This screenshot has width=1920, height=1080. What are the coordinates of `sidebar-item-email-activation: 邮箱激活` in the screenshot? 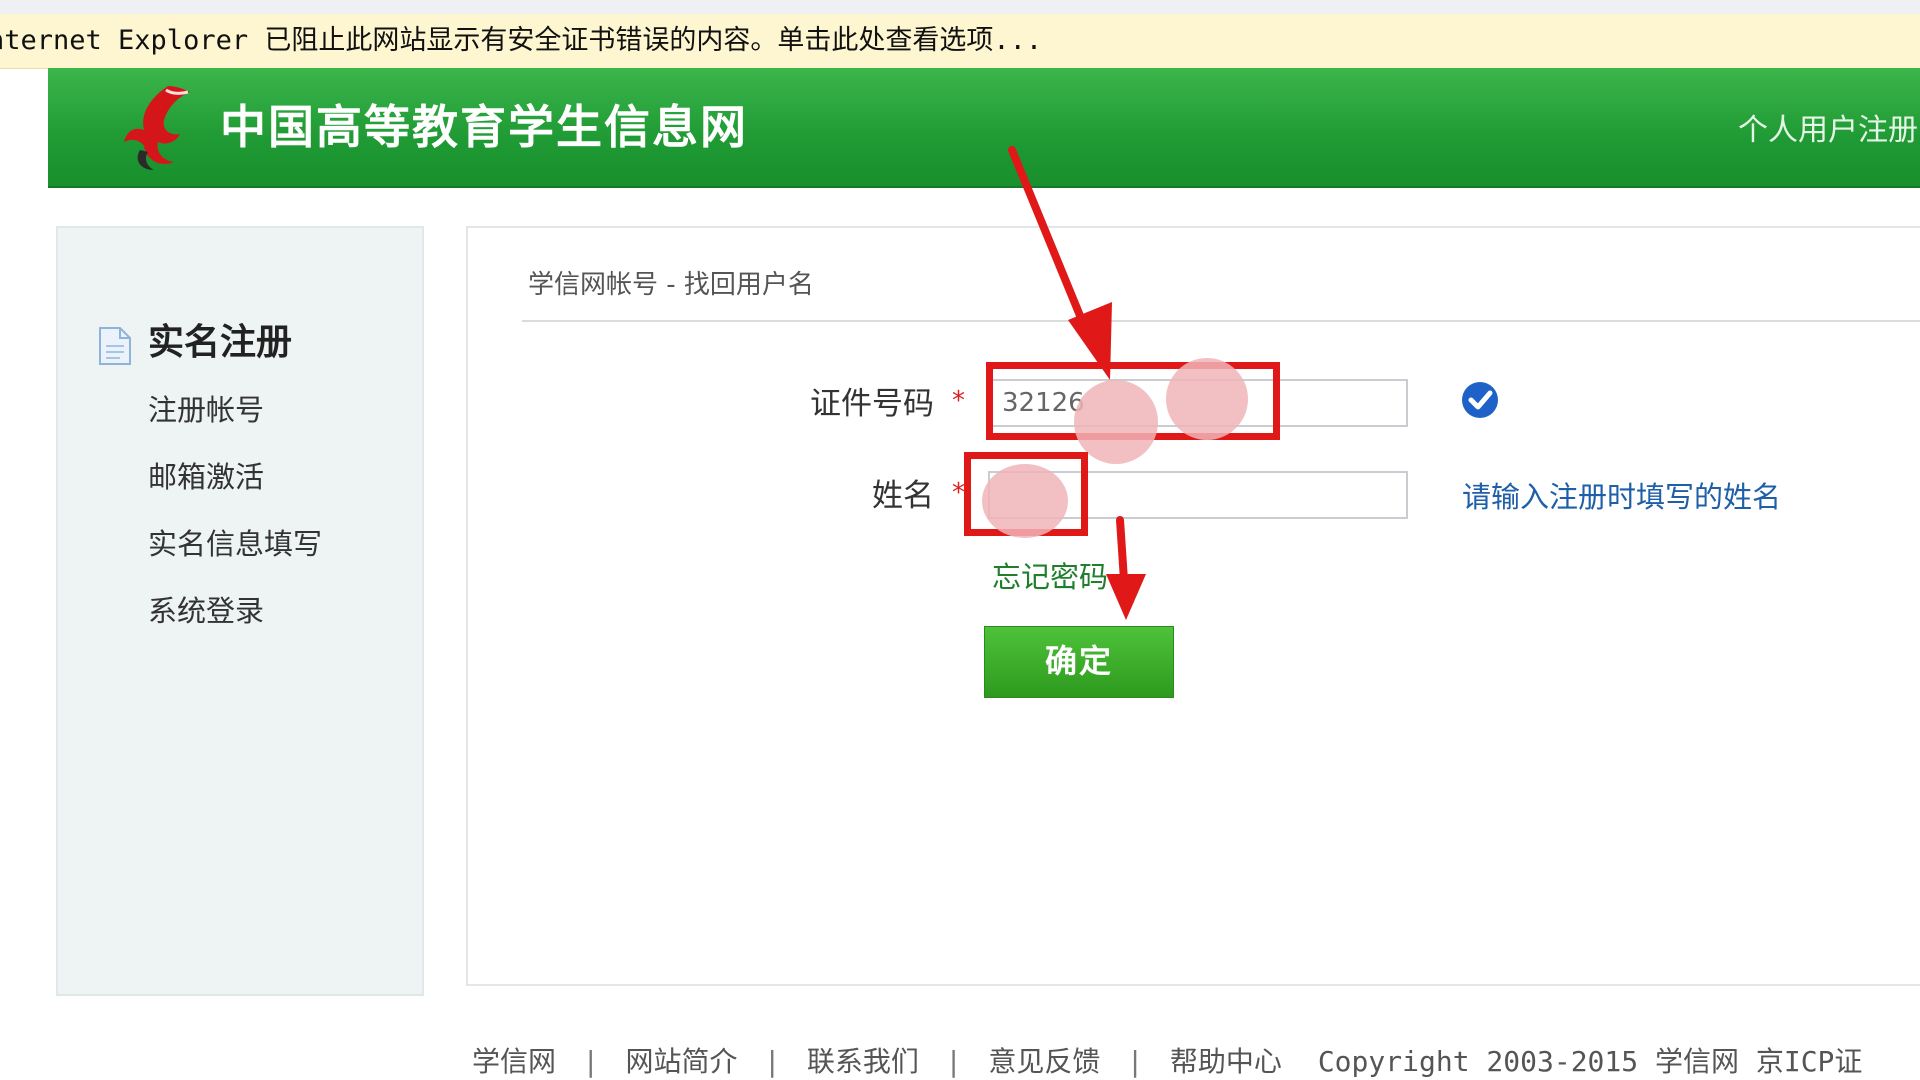 It's located at (206, 477).